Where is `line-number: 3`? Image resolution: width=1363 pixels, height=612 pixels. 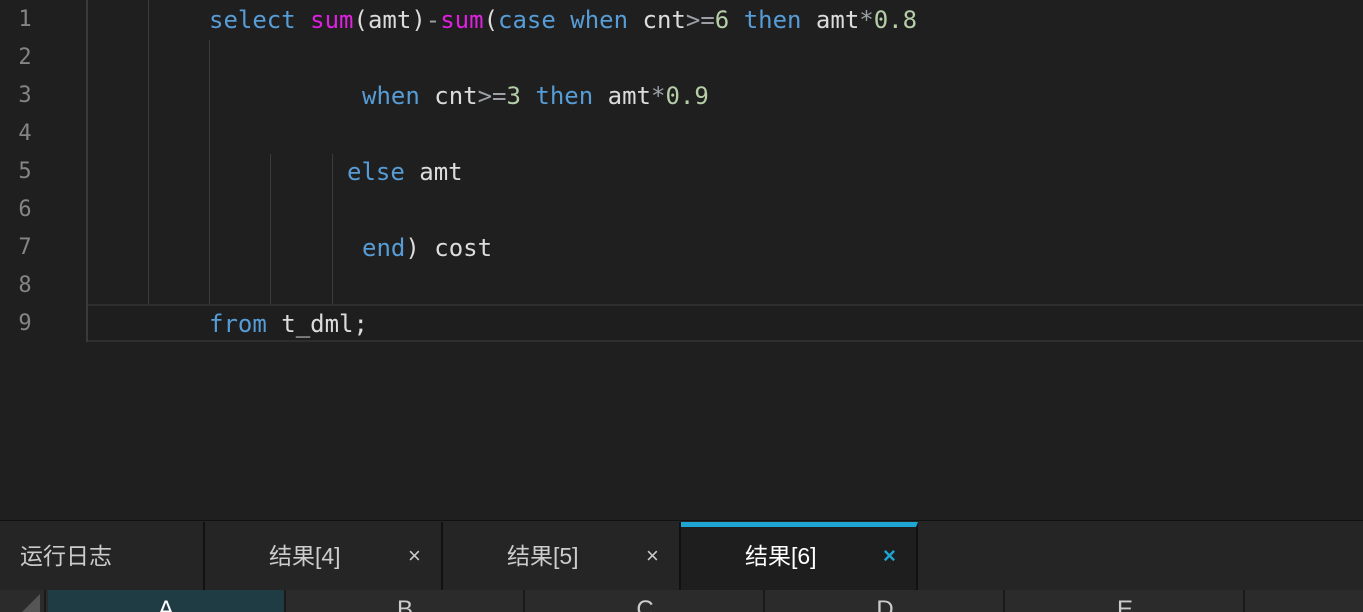
line-number: 3 is located at coordinates (25, 95).